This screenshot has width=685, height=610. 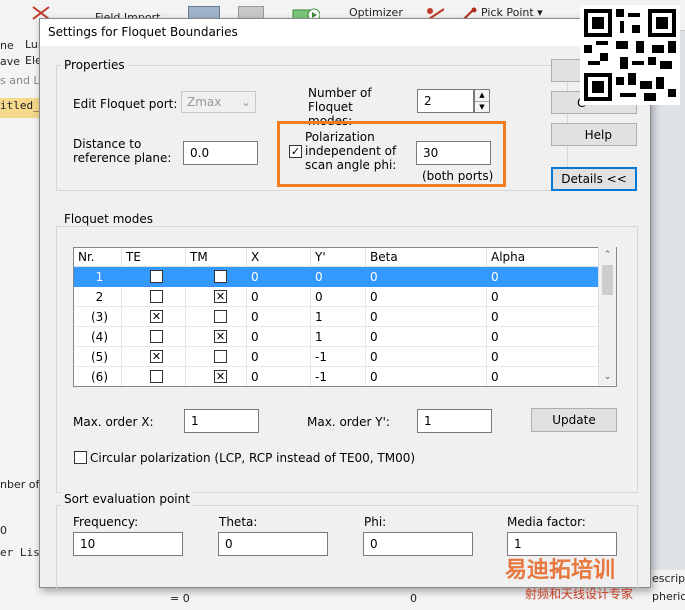 What do you see at coordinates (221, 421) in the screenshot?
I see `max-order-x-input: 1` at bounding box center [221, 421].